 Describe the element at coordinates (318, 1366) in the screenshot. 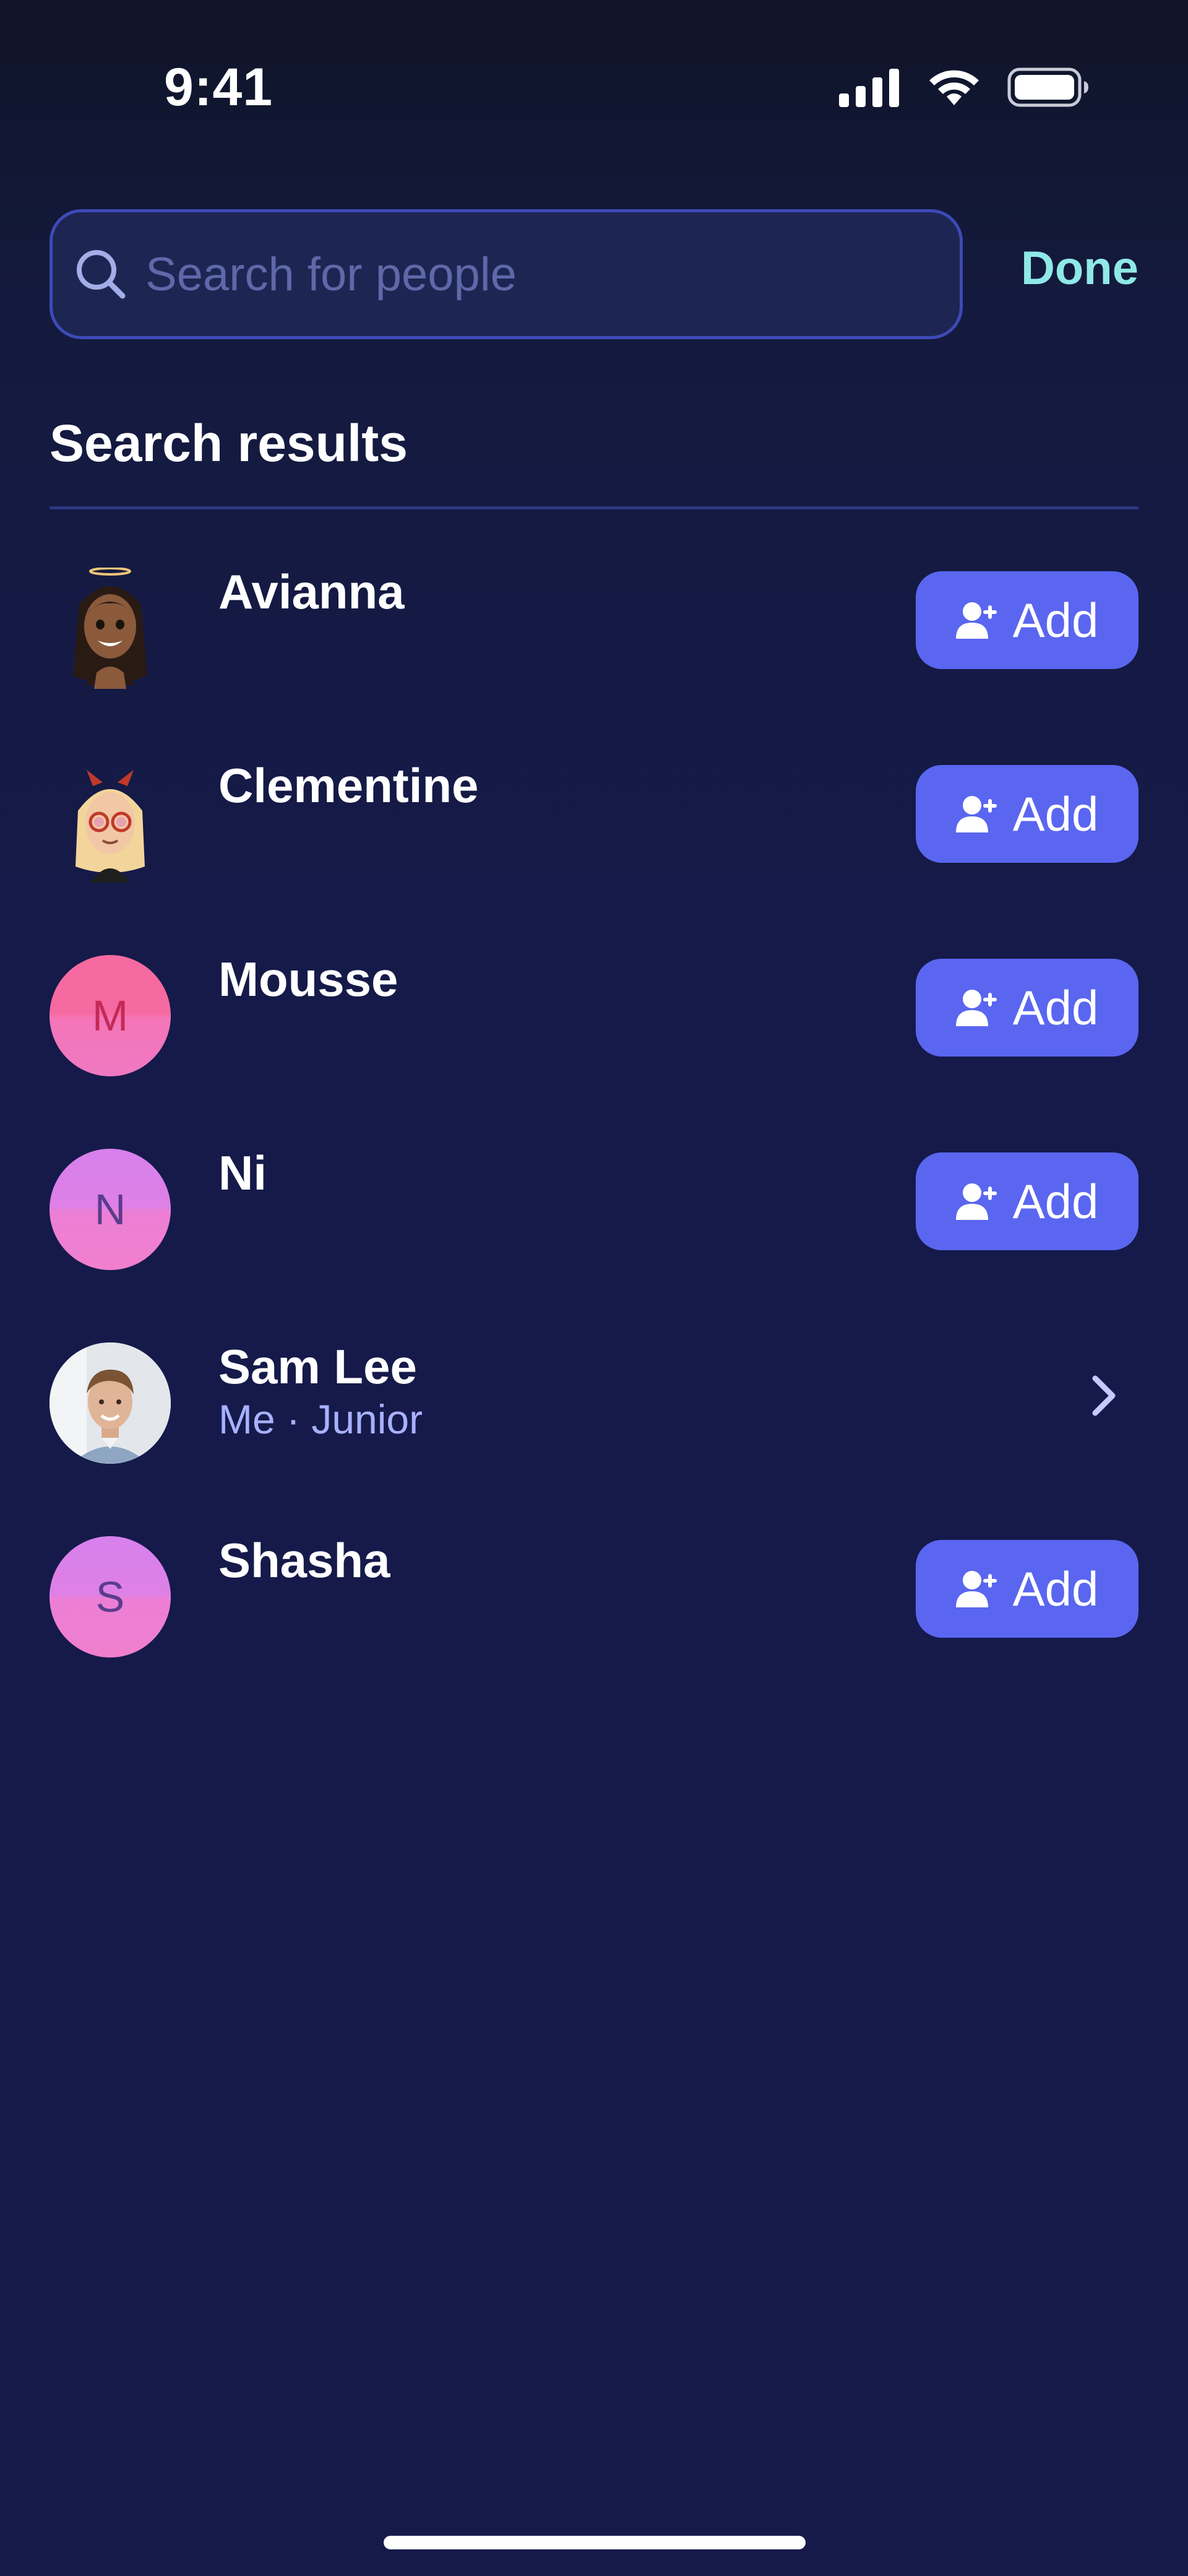

I see `person-name: Sam Lee` at that location.